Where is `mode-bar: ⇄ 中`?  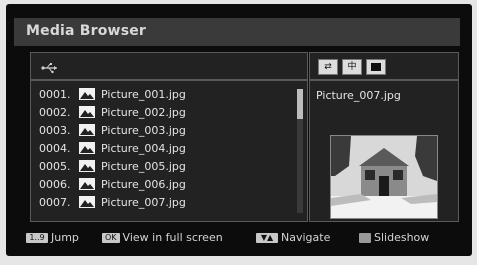
mode-bar: ⇄ 中 is located at coordinates (384, 66).